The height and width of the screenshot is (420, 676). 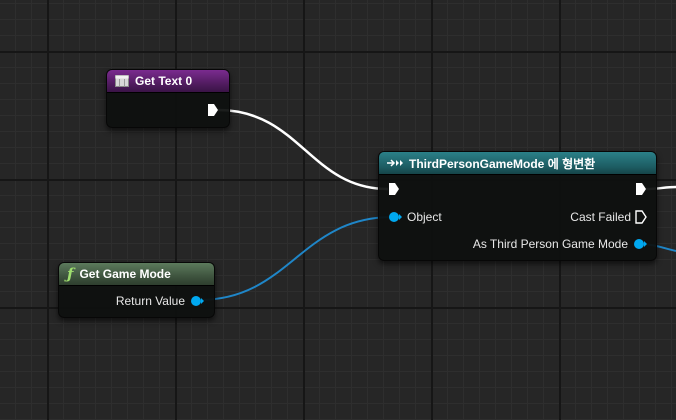 What do you see at coordinates (395, 163) in the screenshot?
I see `cast-icon` at bounding box center [395, 163].